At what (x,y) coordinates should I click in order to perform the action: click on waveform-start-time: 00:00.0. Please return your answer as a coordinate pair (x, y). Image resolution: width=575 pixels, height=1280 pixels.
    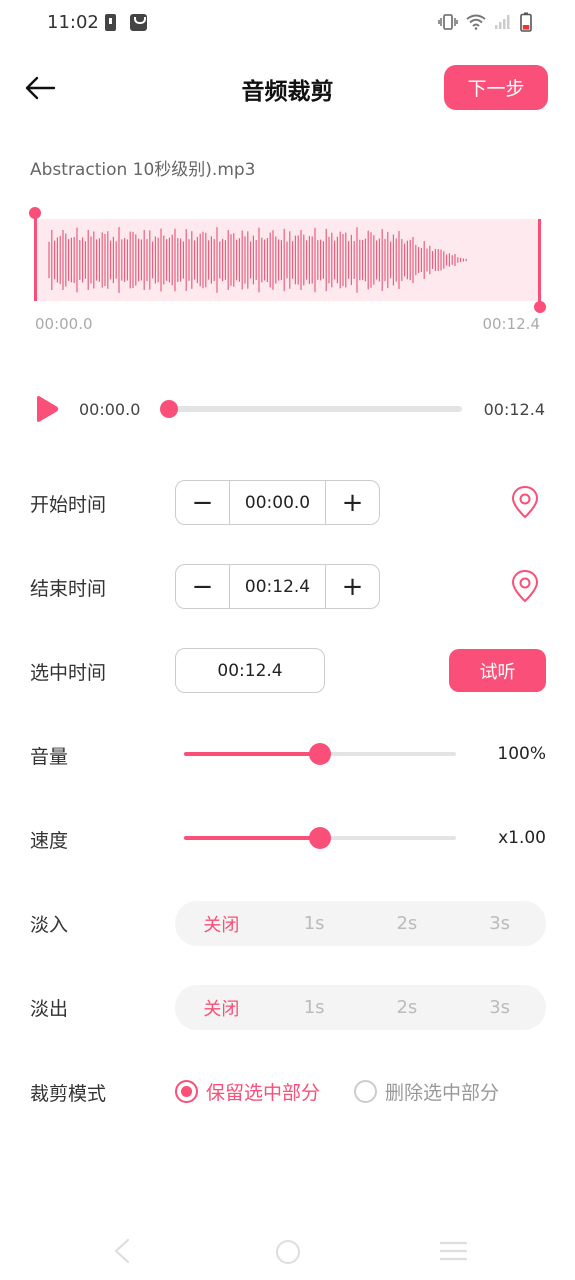
    Looking at the image, I should click on (64, 324).